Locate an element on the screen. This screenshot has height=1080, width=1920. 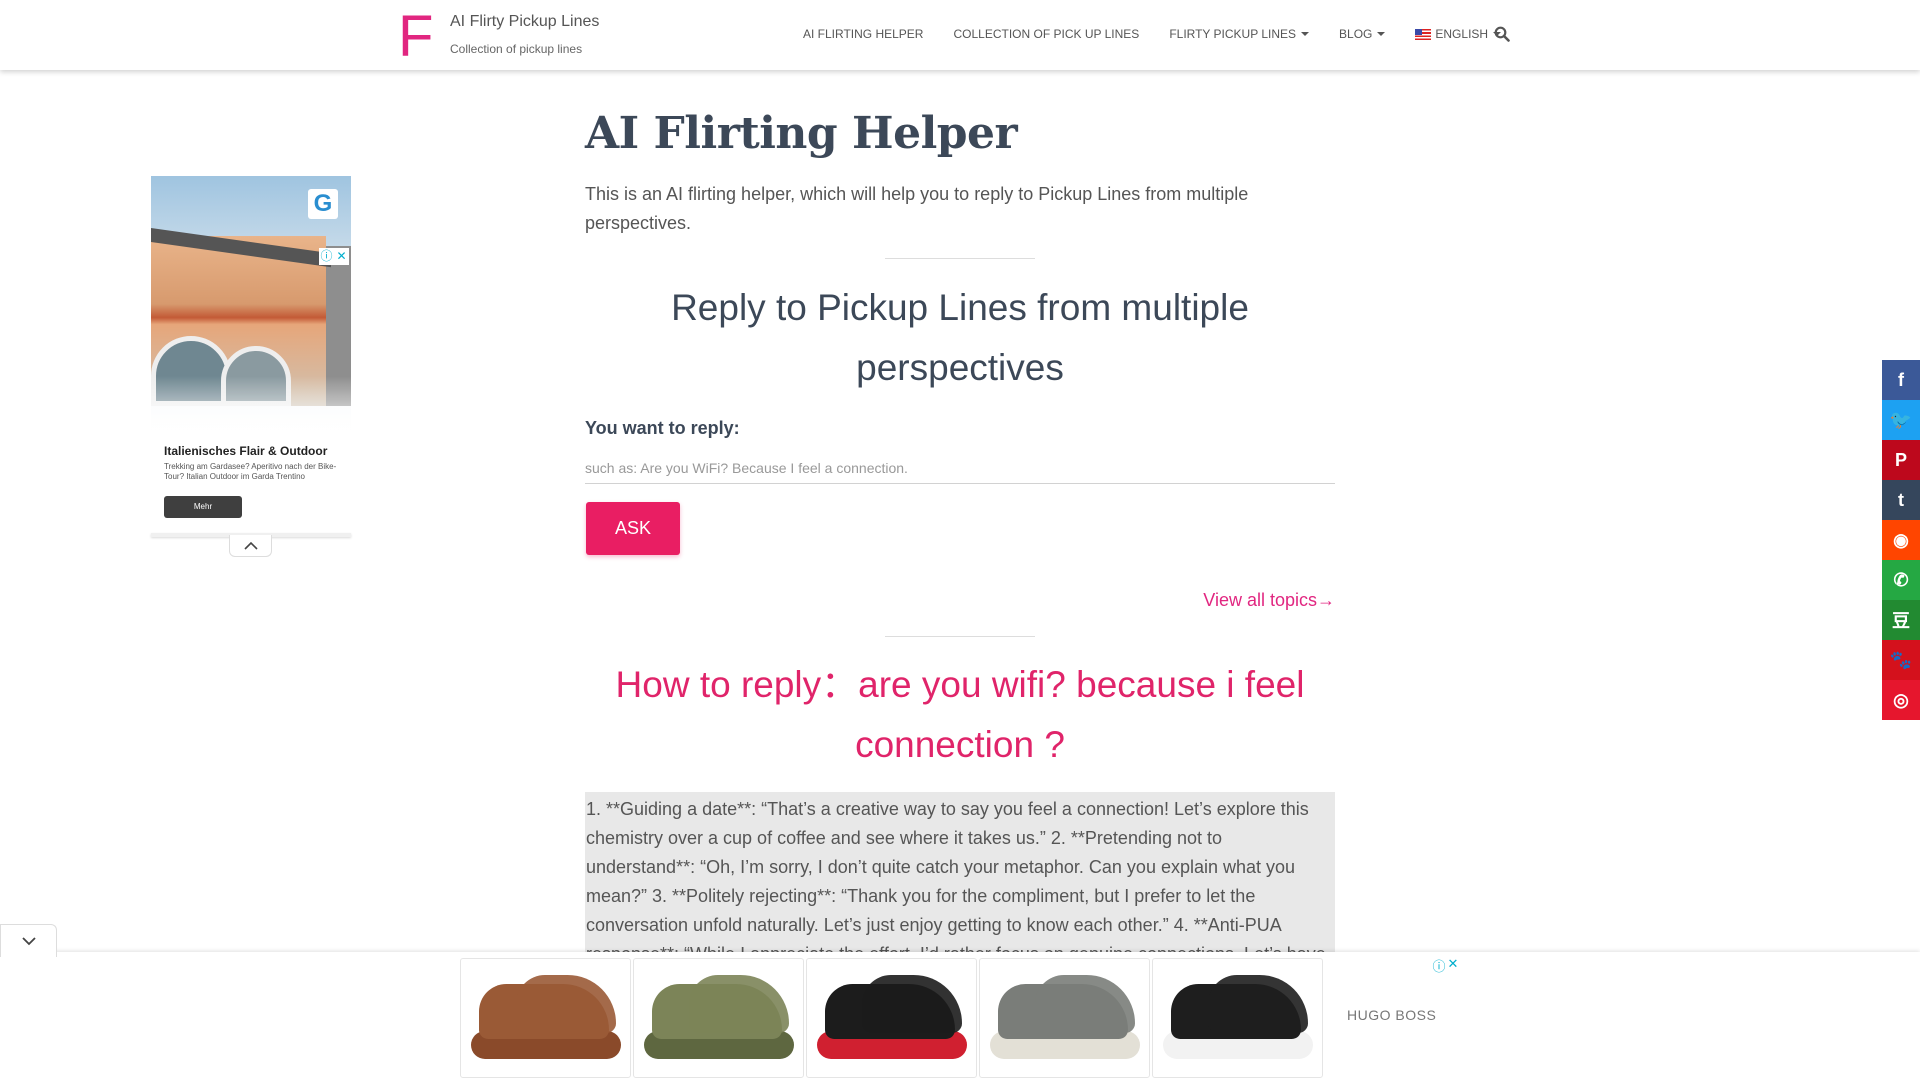
nav-flirty-pickup-lines: FLIRTY PICKUP LINES is located at coordinates (1239, 34).